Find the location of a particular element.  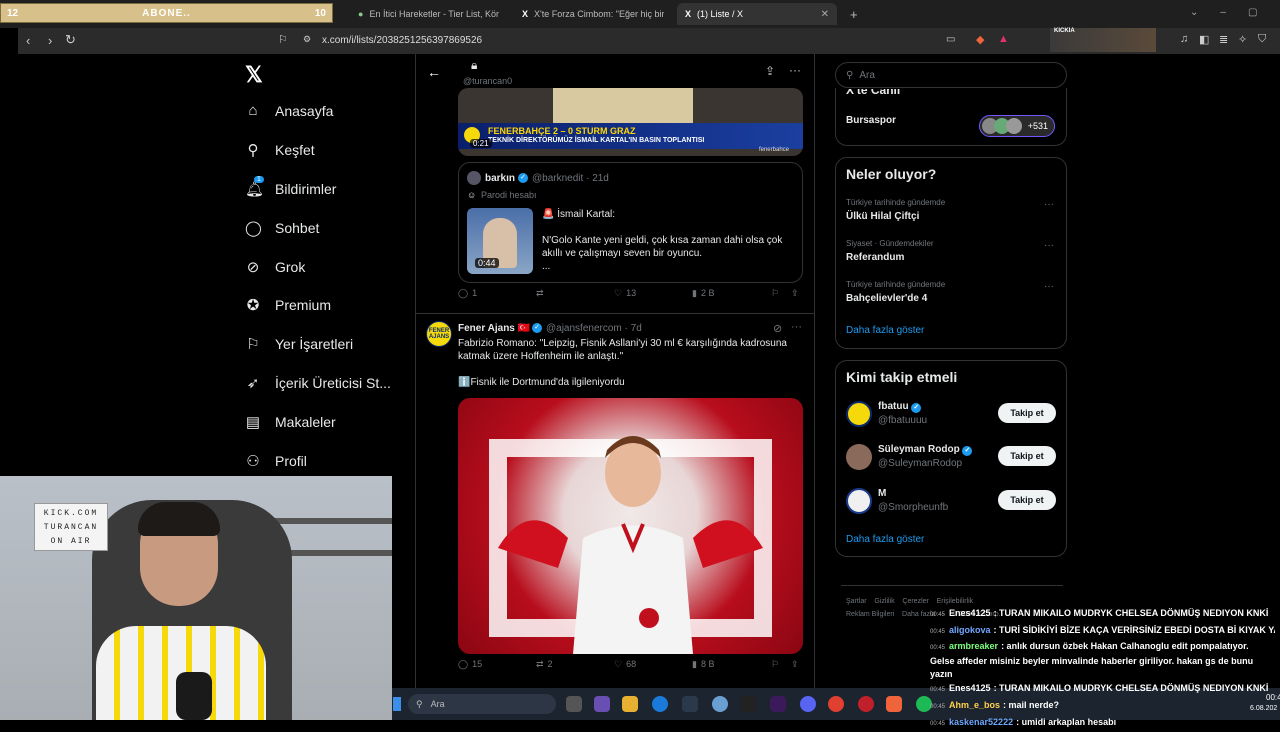

goal-title: ABONE.. is located at coordinates (166, 13).